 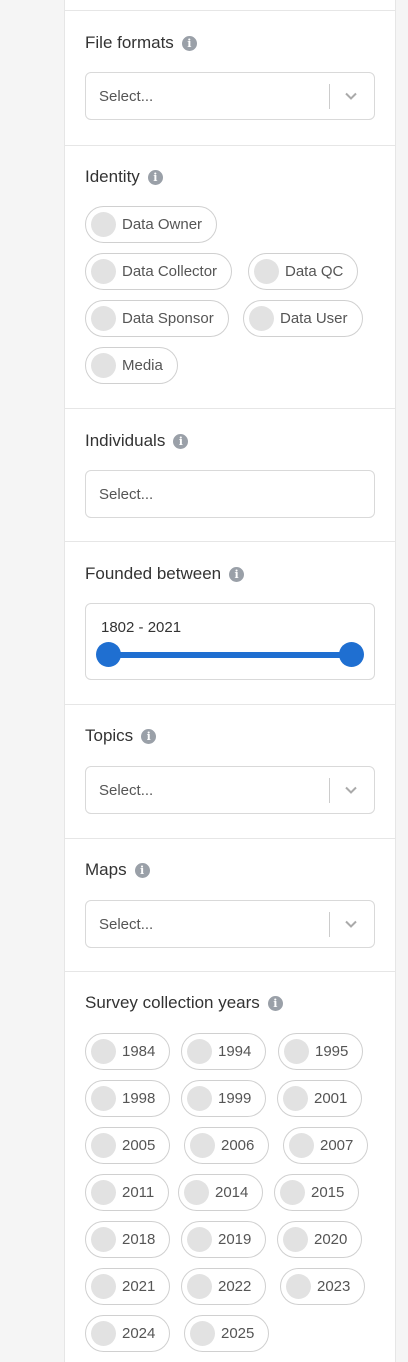 I want to click on survey-years-title: Survey collection years i, so click(x=184, y=1003).